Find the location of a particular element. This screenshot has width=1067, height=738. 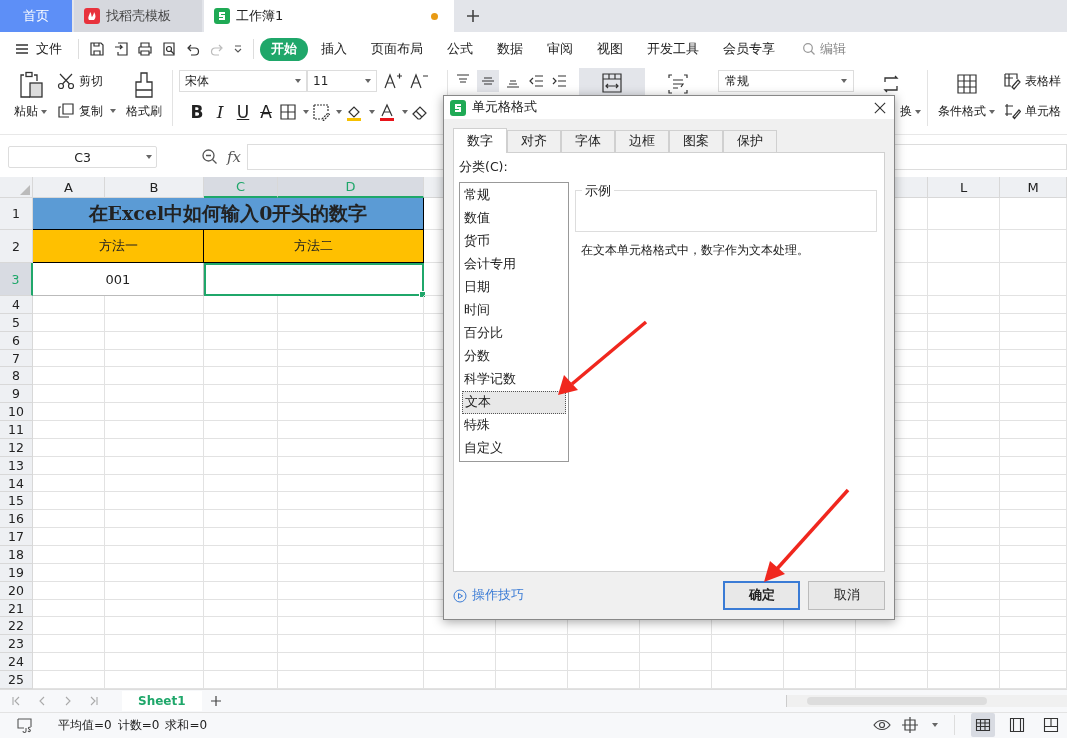

ribbon-tab: 插入 is located at coordinates (334, 49).